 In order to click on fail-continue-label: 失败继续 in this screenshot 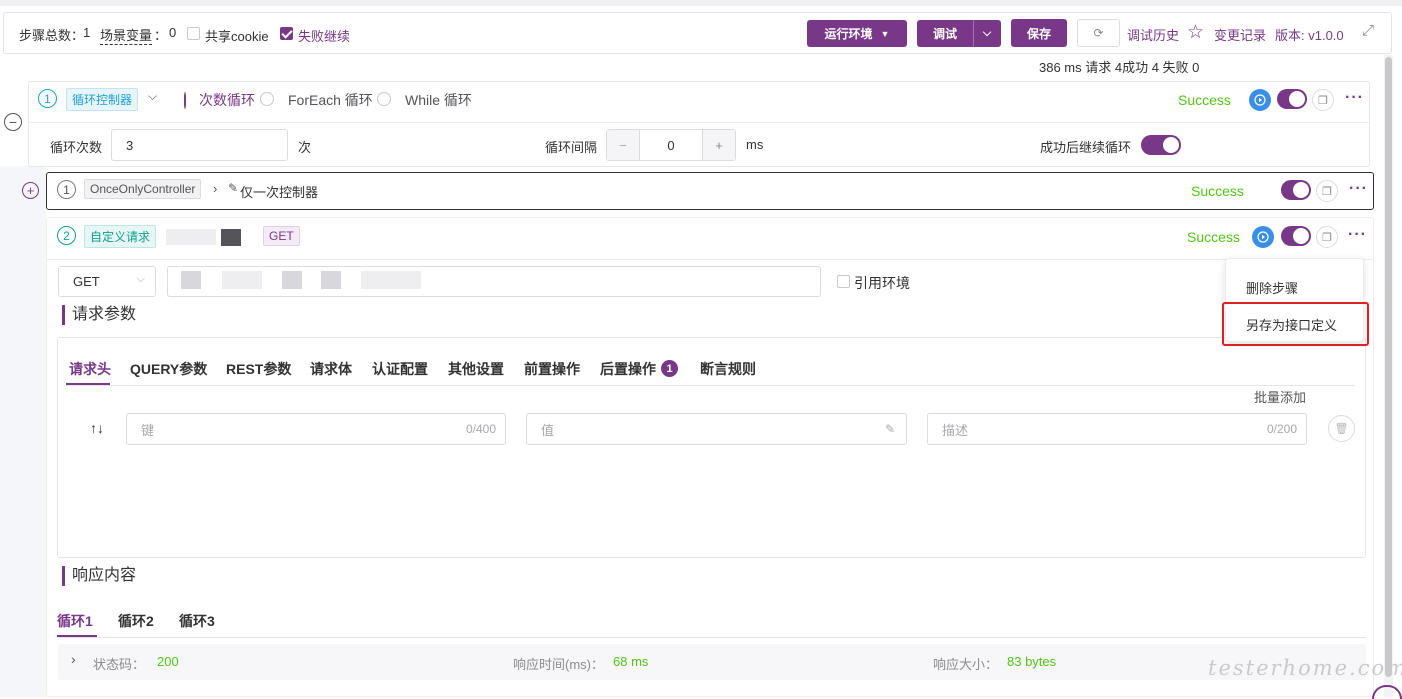, I will do `click(324, 36)`.